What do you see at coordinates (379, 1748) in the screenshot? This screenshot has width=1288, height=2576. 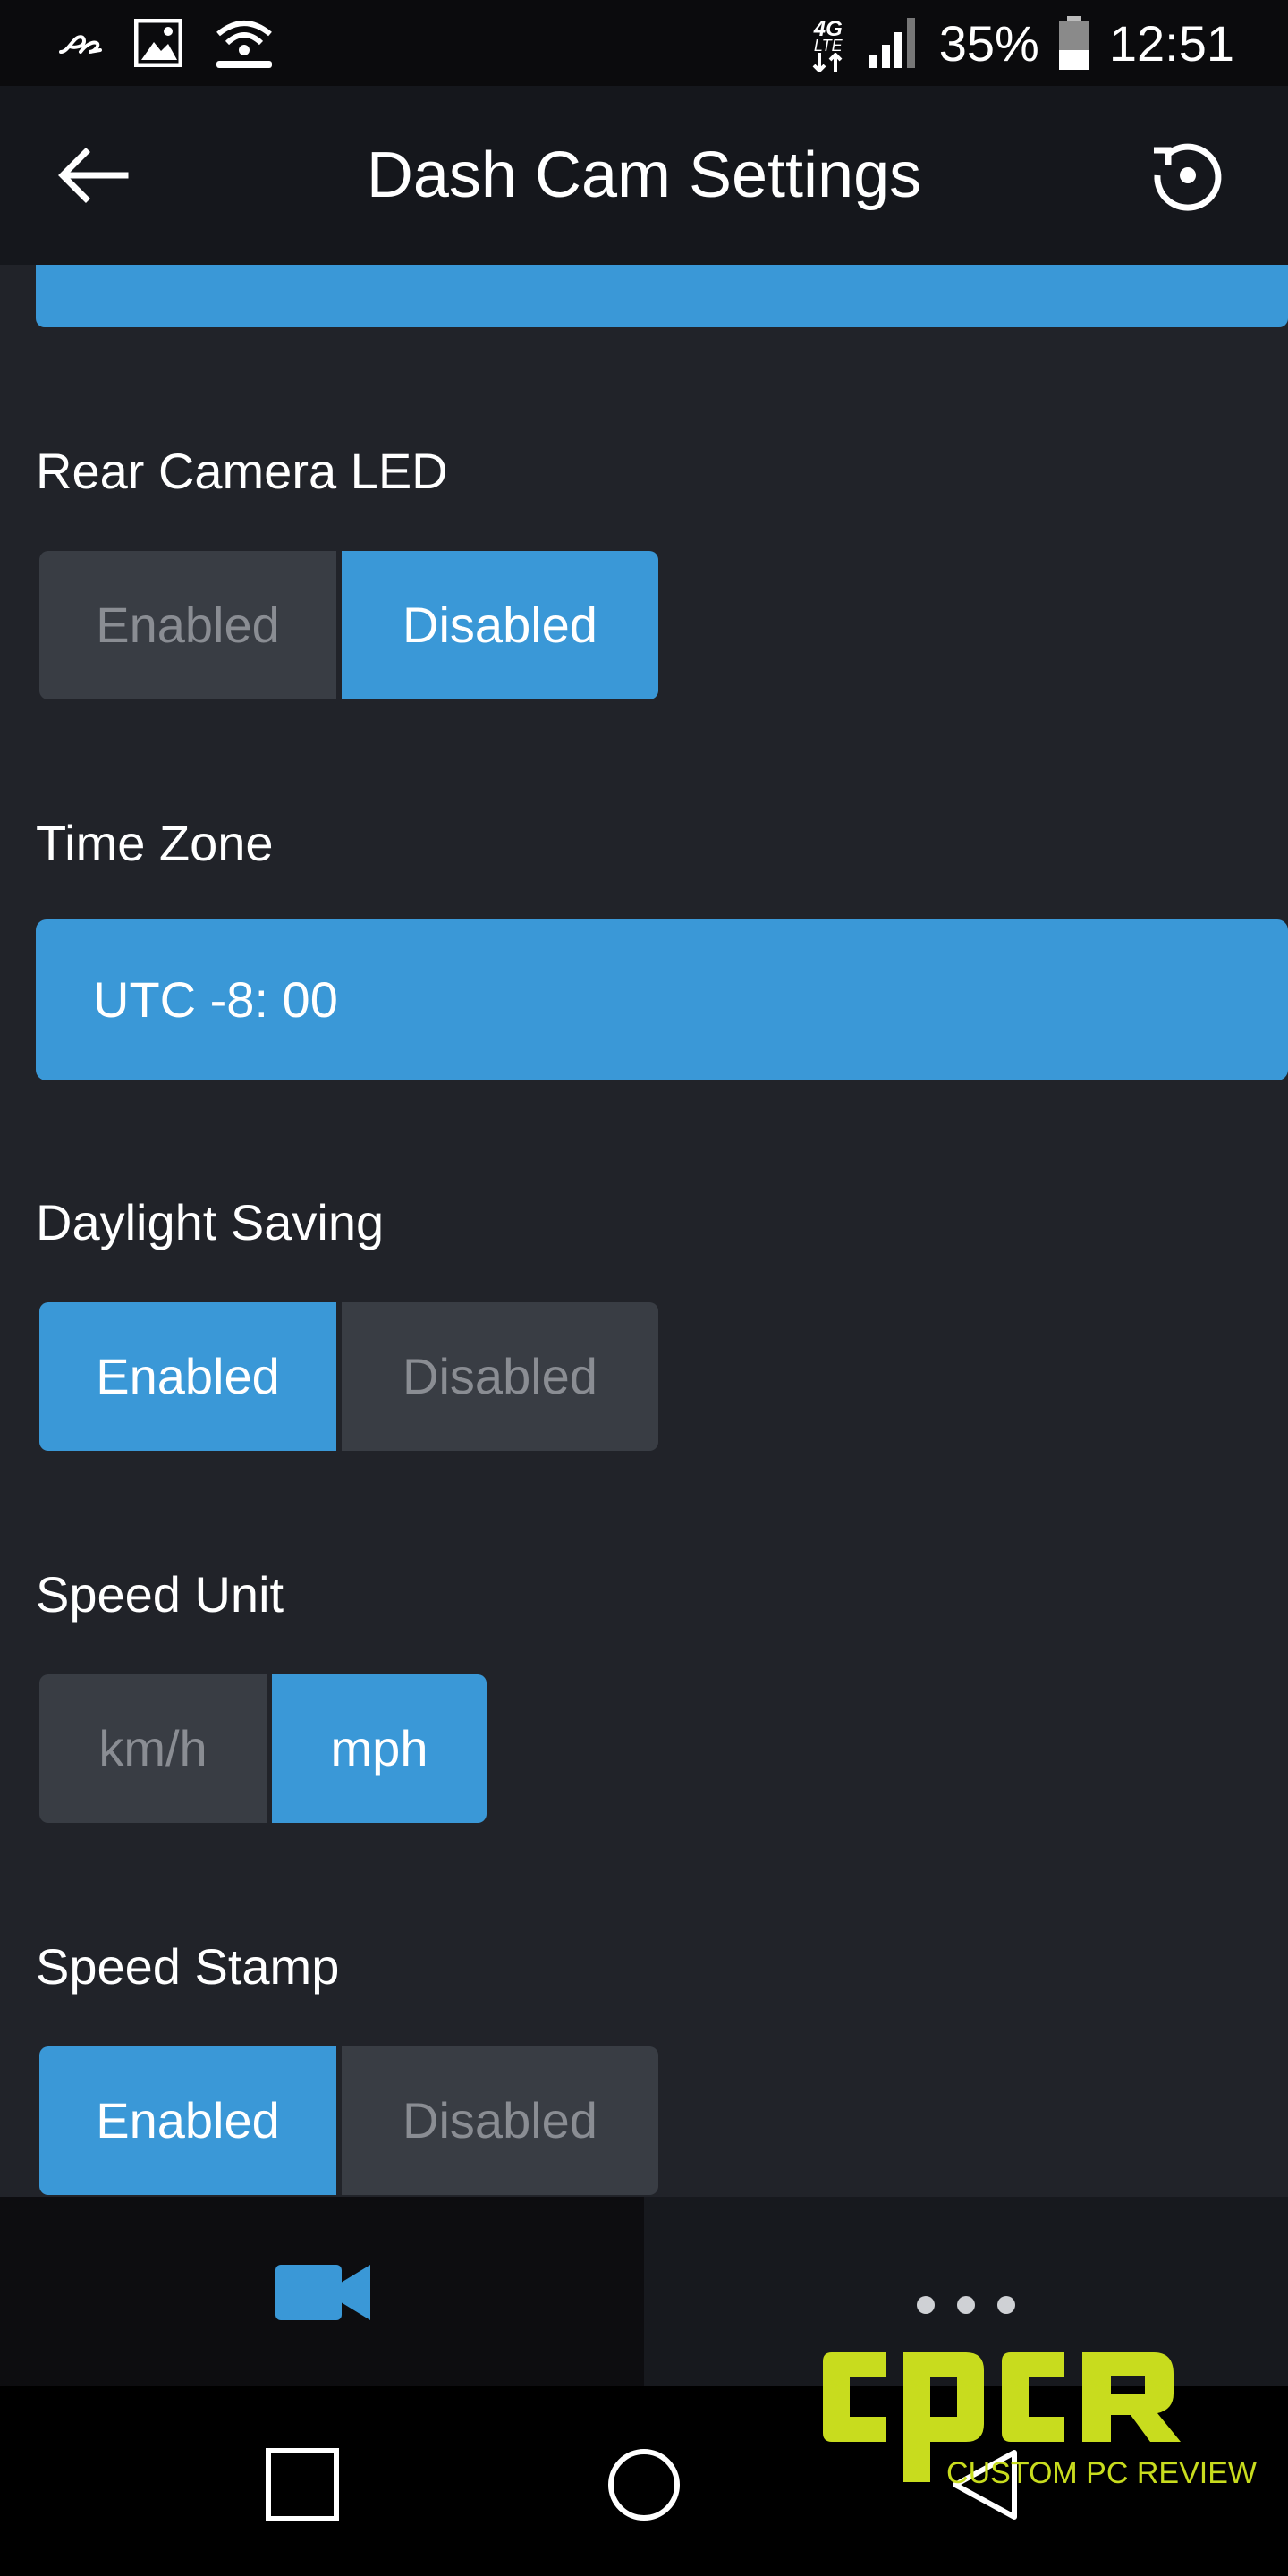 I see `speed-mph-option: mph` at bounding box center [379, 1748].